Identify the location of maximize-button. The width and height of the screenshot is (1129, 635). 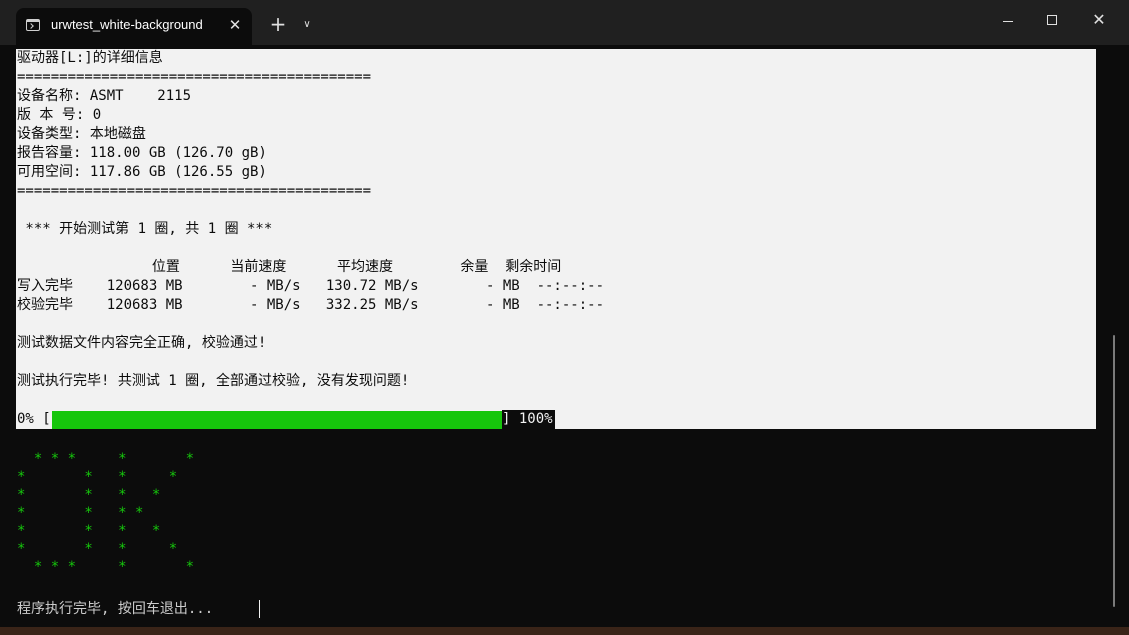
(1052, 20).